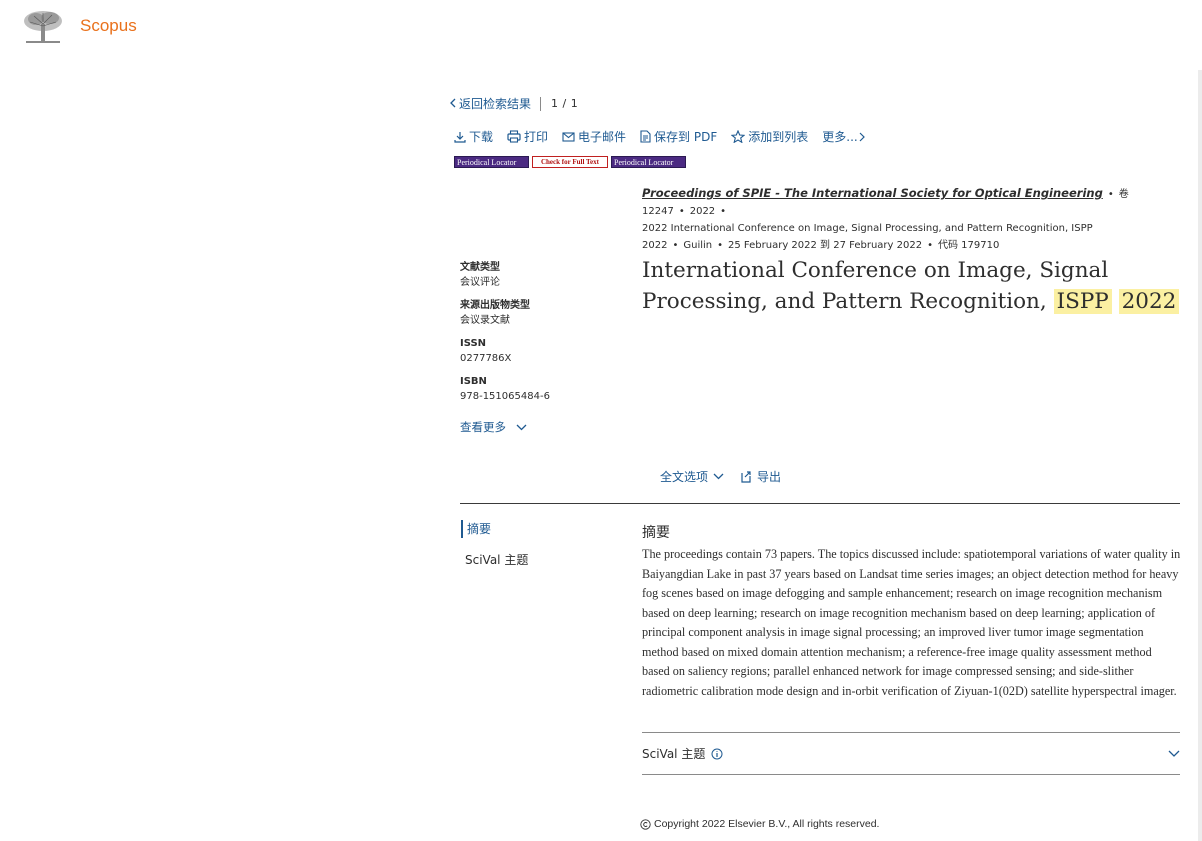 Image resolution: width=1202 pixels, height=841 pixels. Describe the element at coordinates (1149, 301) in the screenshot. I see `title-highlight-year: 2022` at that location.